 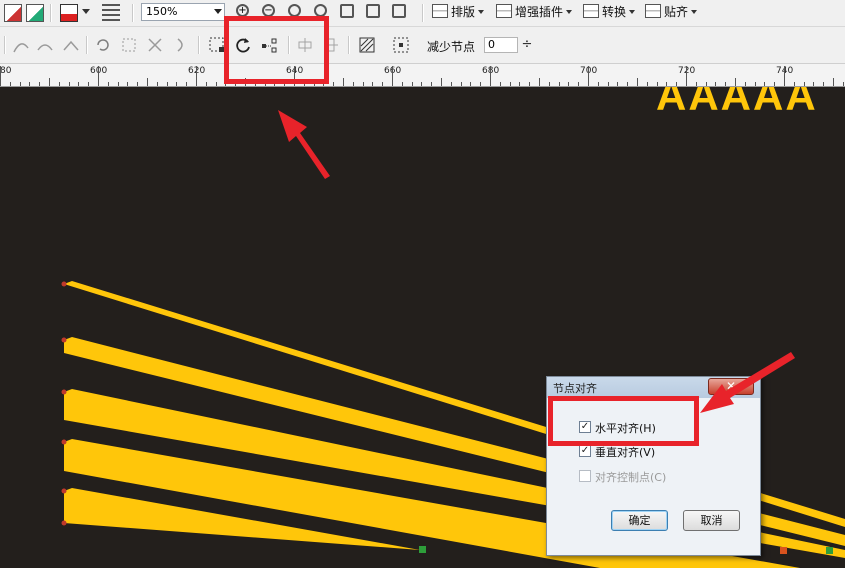 What do you see at coordinates (631, 477) in the screenshot?
I see `checkbox-label: 对齐控制点(C)` at bounding box center [631, 477].